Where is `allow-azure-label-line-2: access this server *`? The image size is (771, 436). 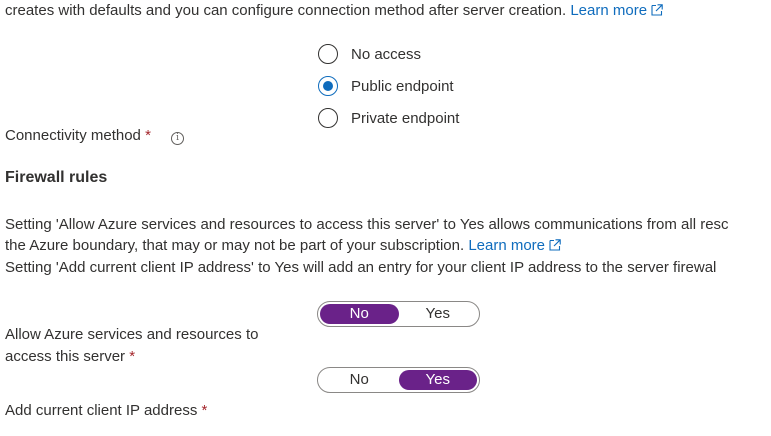
allow-azure-label-line-2: access this server * is located at coordinates (70, 357).